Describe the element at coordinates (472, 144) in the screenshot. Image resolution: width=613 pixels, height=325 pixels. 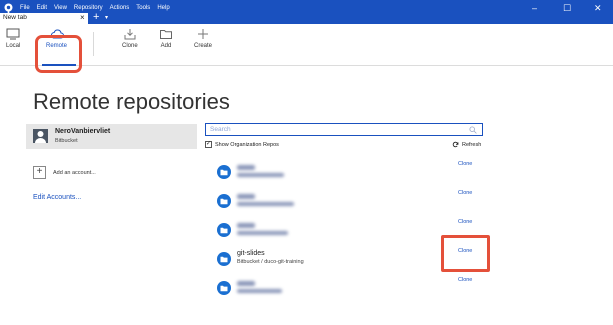
I see `refresh-label: Refresh` at that location.